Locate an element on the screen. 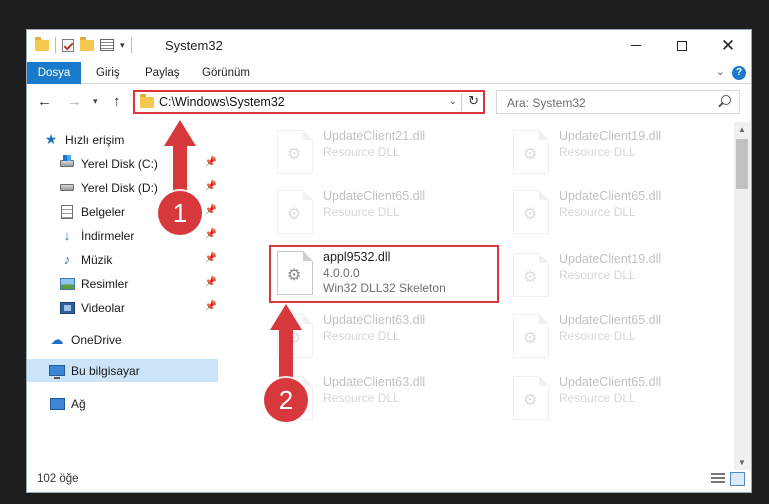 This screenshot has width=769, height=504. maximize-button is located at coordinates (682, 45).